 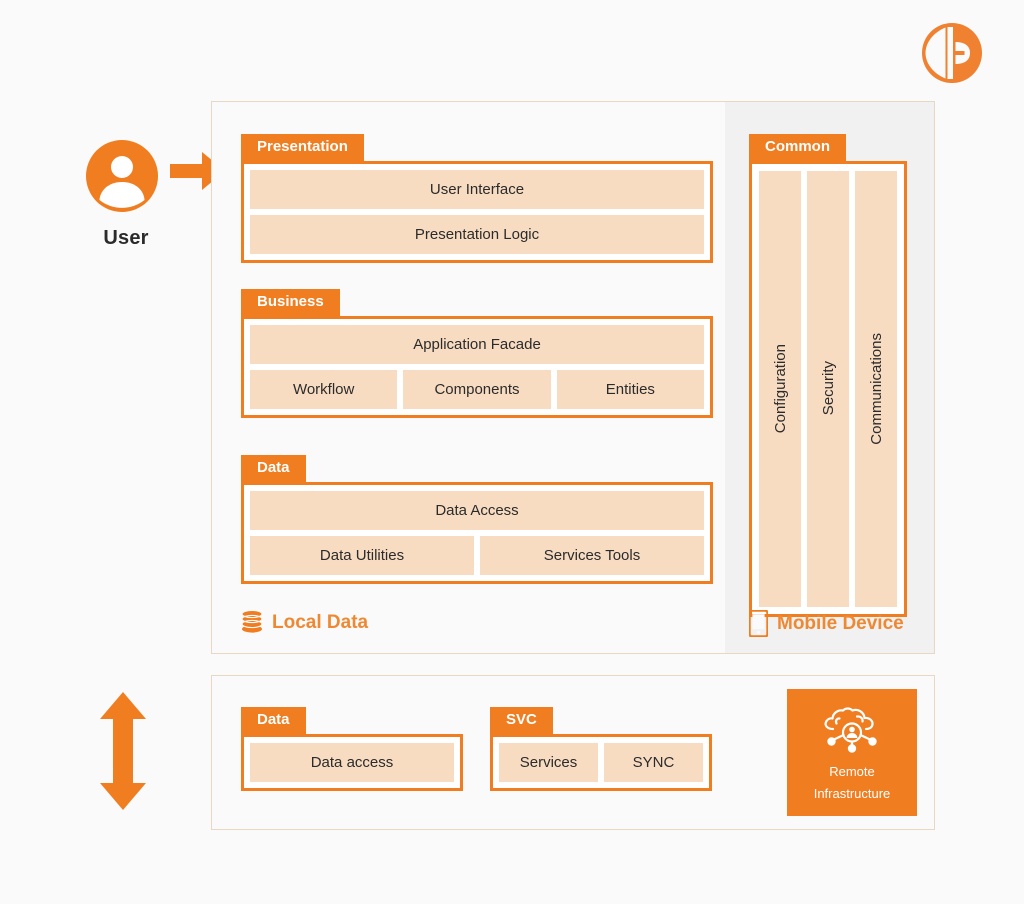 What do you see at coordinates (122, 176) in the screenshot?
I see `user-avatar-icon` at bounding box center [122, 176].